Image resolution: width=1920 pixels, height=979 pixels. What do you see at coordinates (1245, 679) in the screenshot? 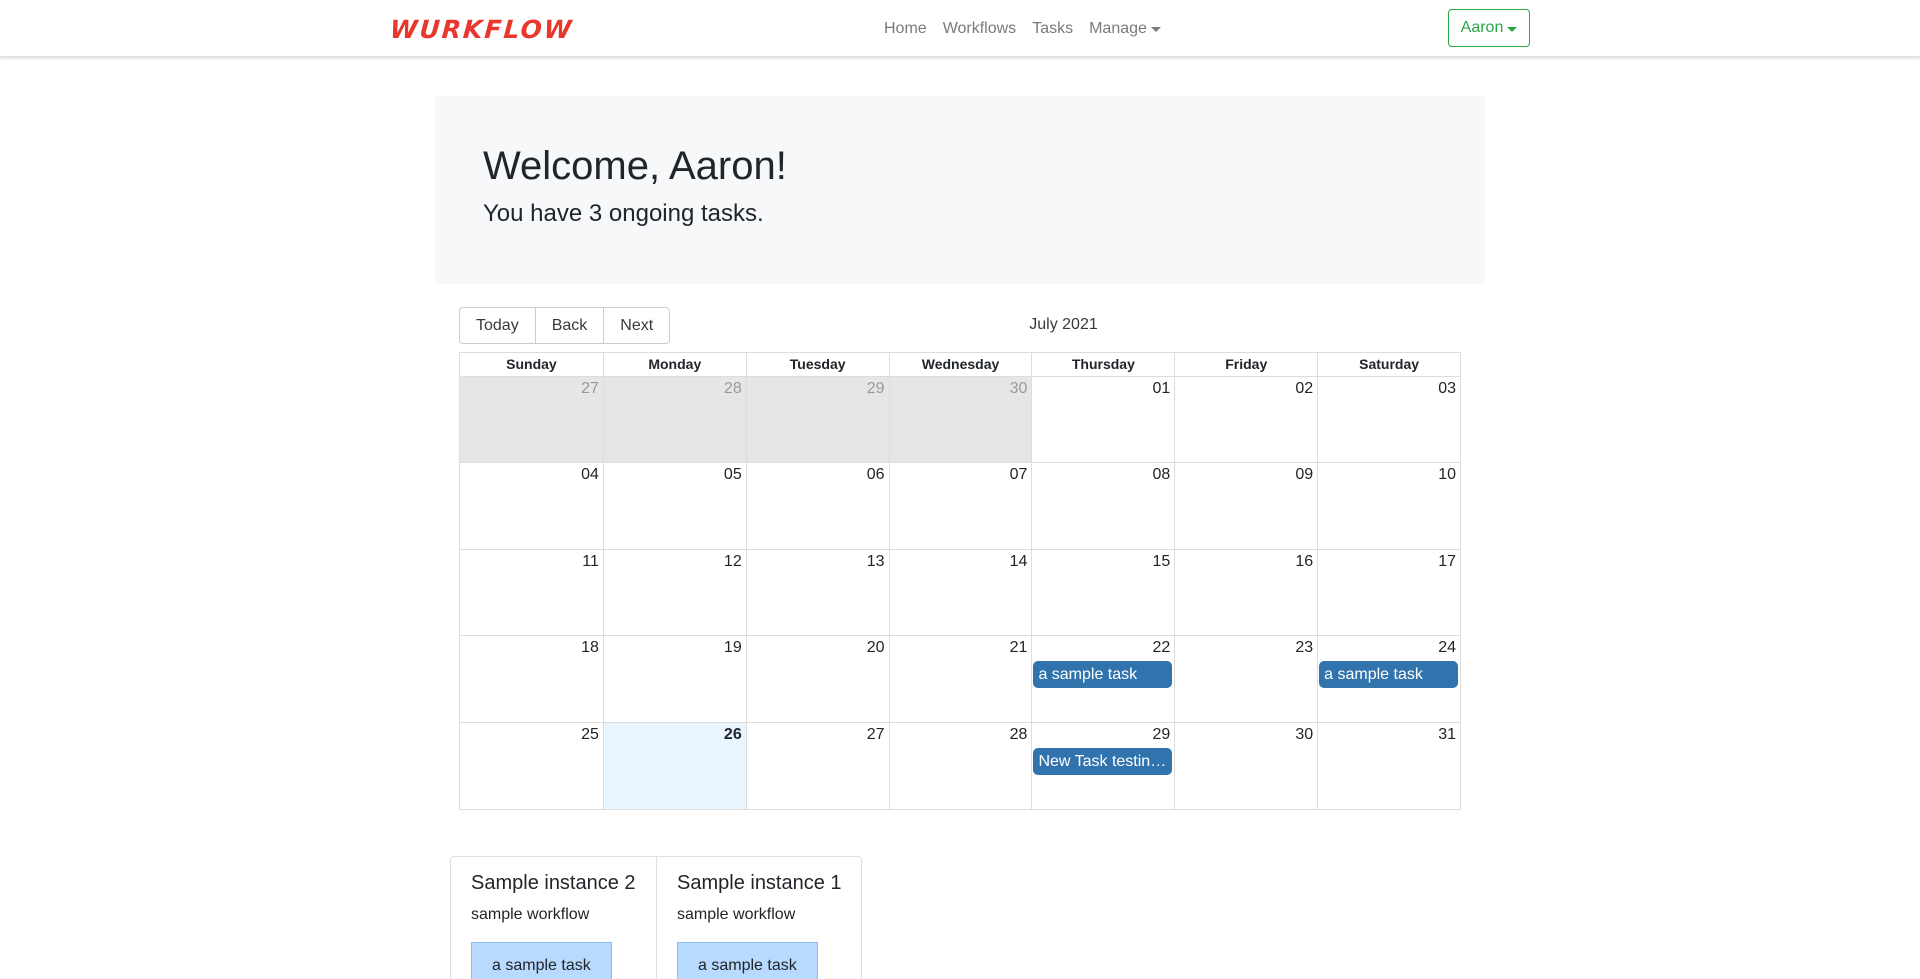
I see `calendar-day-cell: 23` at bounding box center [1245, 679].